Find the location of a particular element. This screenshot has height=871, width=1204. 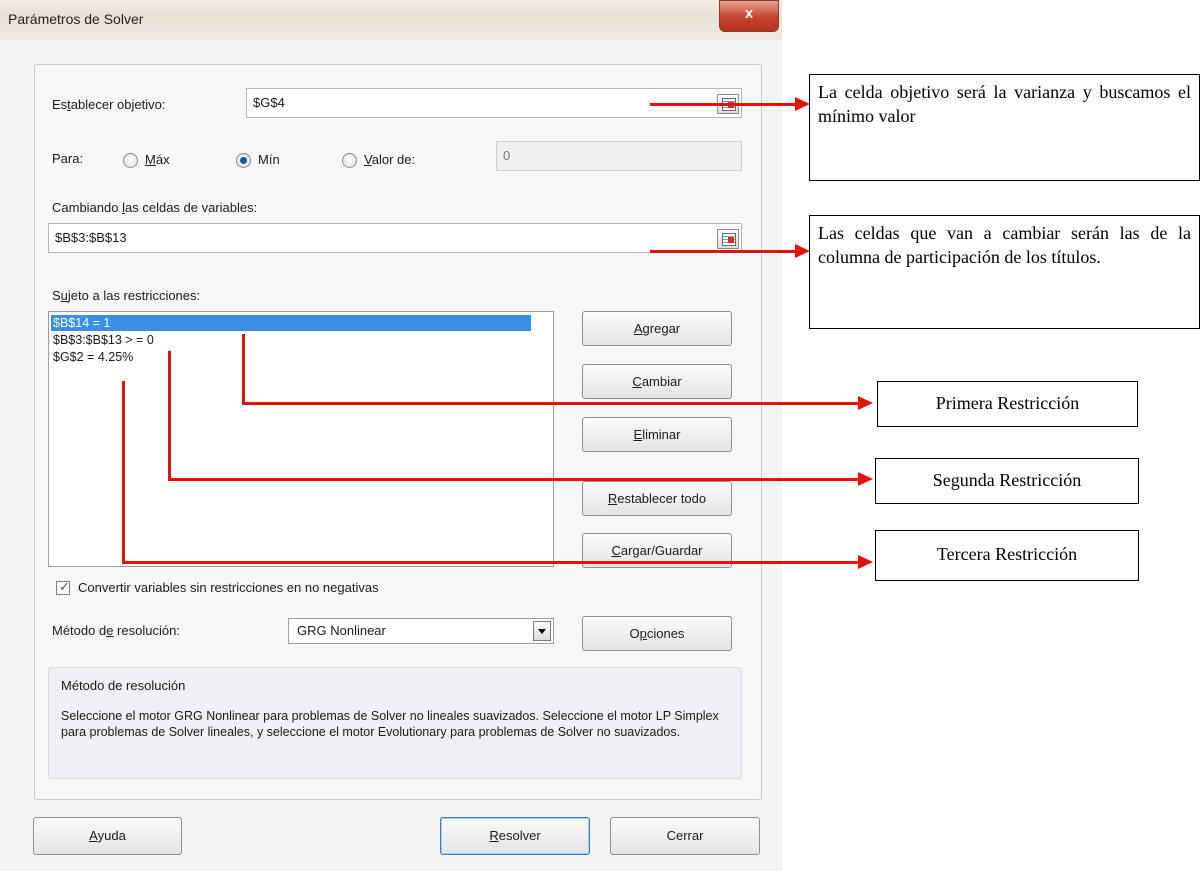

constraint-row: $G$2 = 4.25% is located at coordinates (291, 357).